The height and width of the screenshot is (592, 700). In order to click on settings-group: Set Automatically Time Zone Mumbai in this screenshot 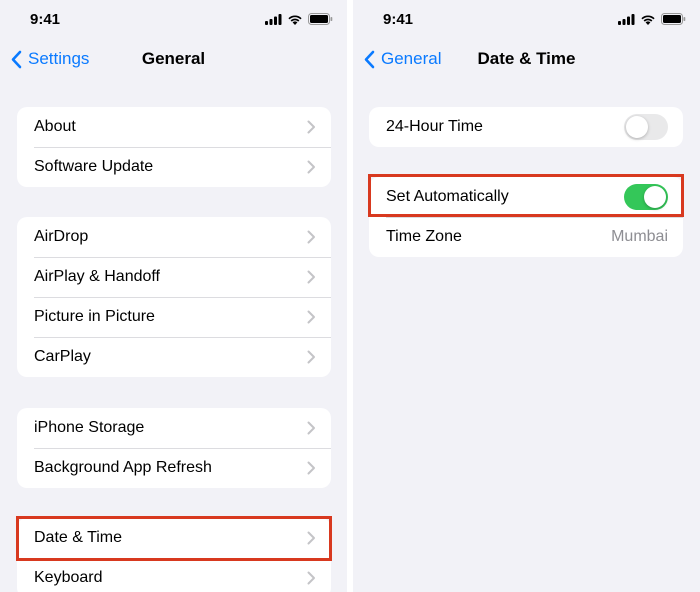, I will do `click(526, 217)`.